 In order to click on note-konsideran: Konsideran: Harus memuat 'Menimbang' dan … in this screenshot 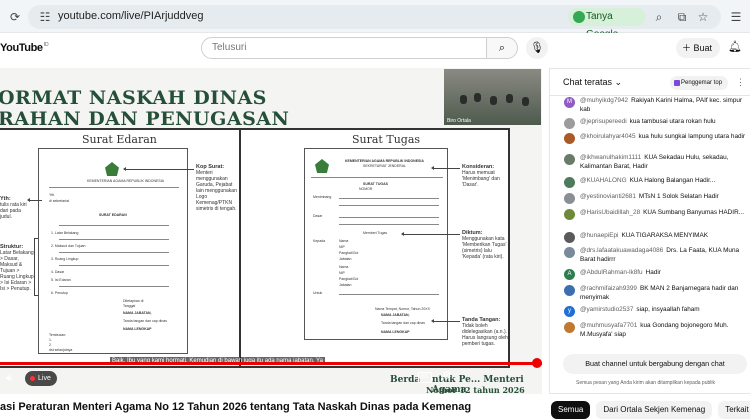, I will do `click(485, 176)`.